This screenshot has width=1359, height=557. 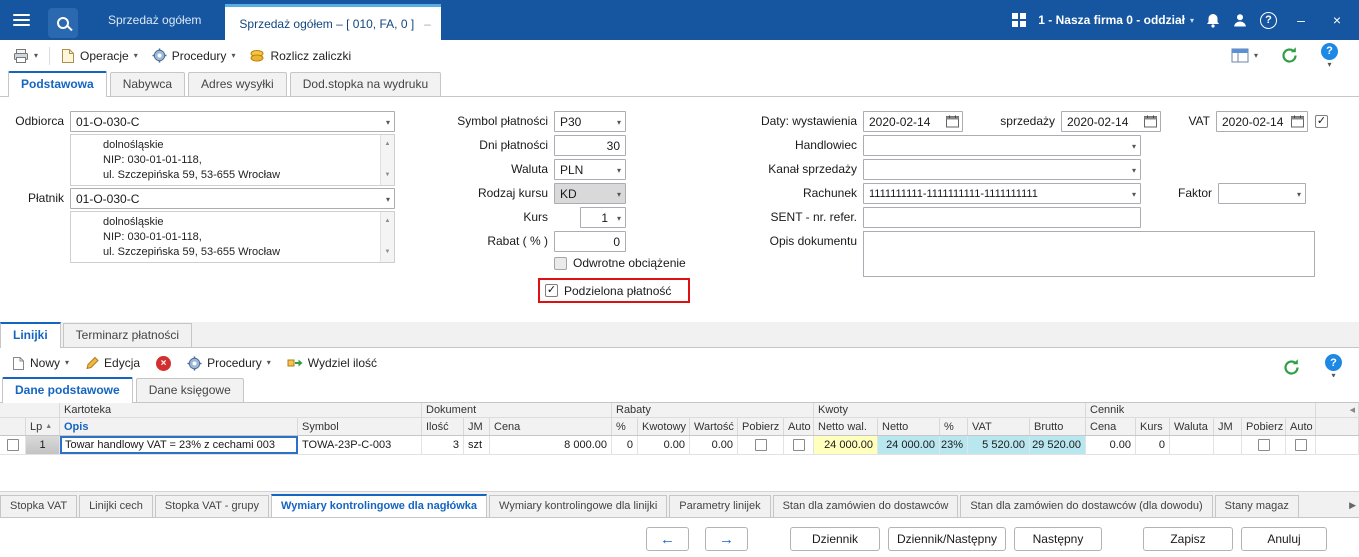 What do you see at coordinates (25, 56) in the screenshot?
I see `print-button: ▾` at bounding box center [25, 56].